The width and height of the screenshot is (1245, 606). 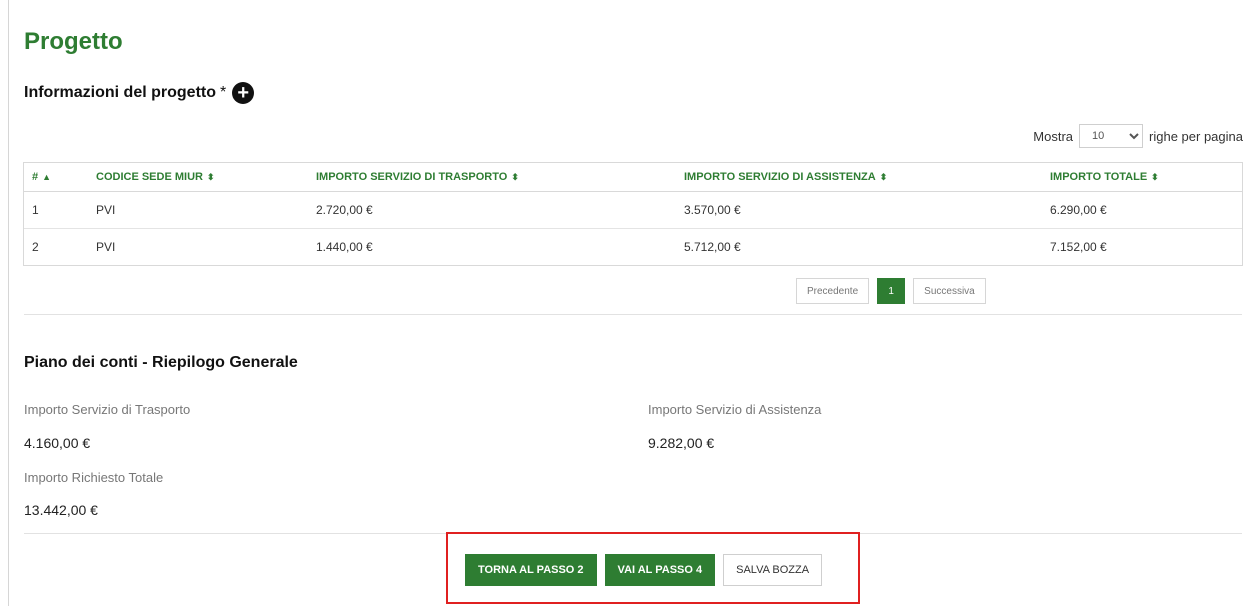 I want to click on cell-totale: 7.152,00 €, so click(x=1078, y=246).